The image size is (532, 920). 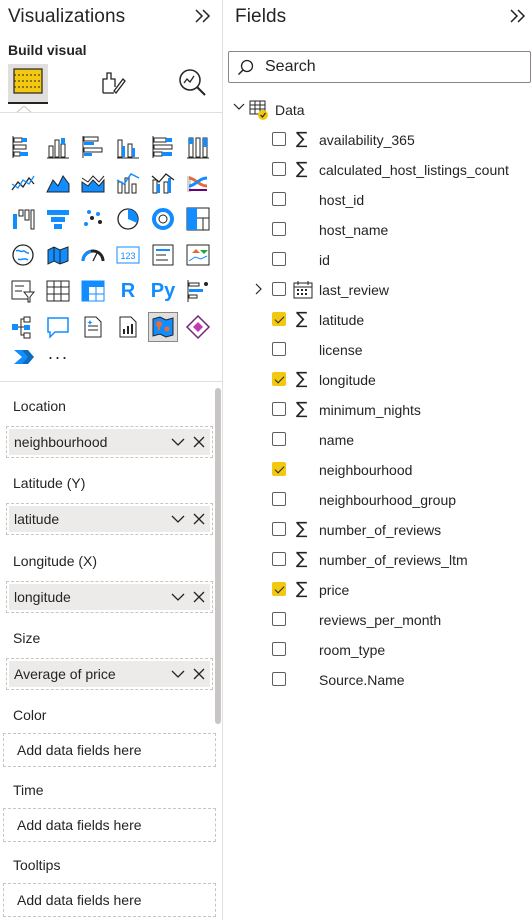 I want to click on 100-stacked-column-chart-icon, so click(x=198, y=147).